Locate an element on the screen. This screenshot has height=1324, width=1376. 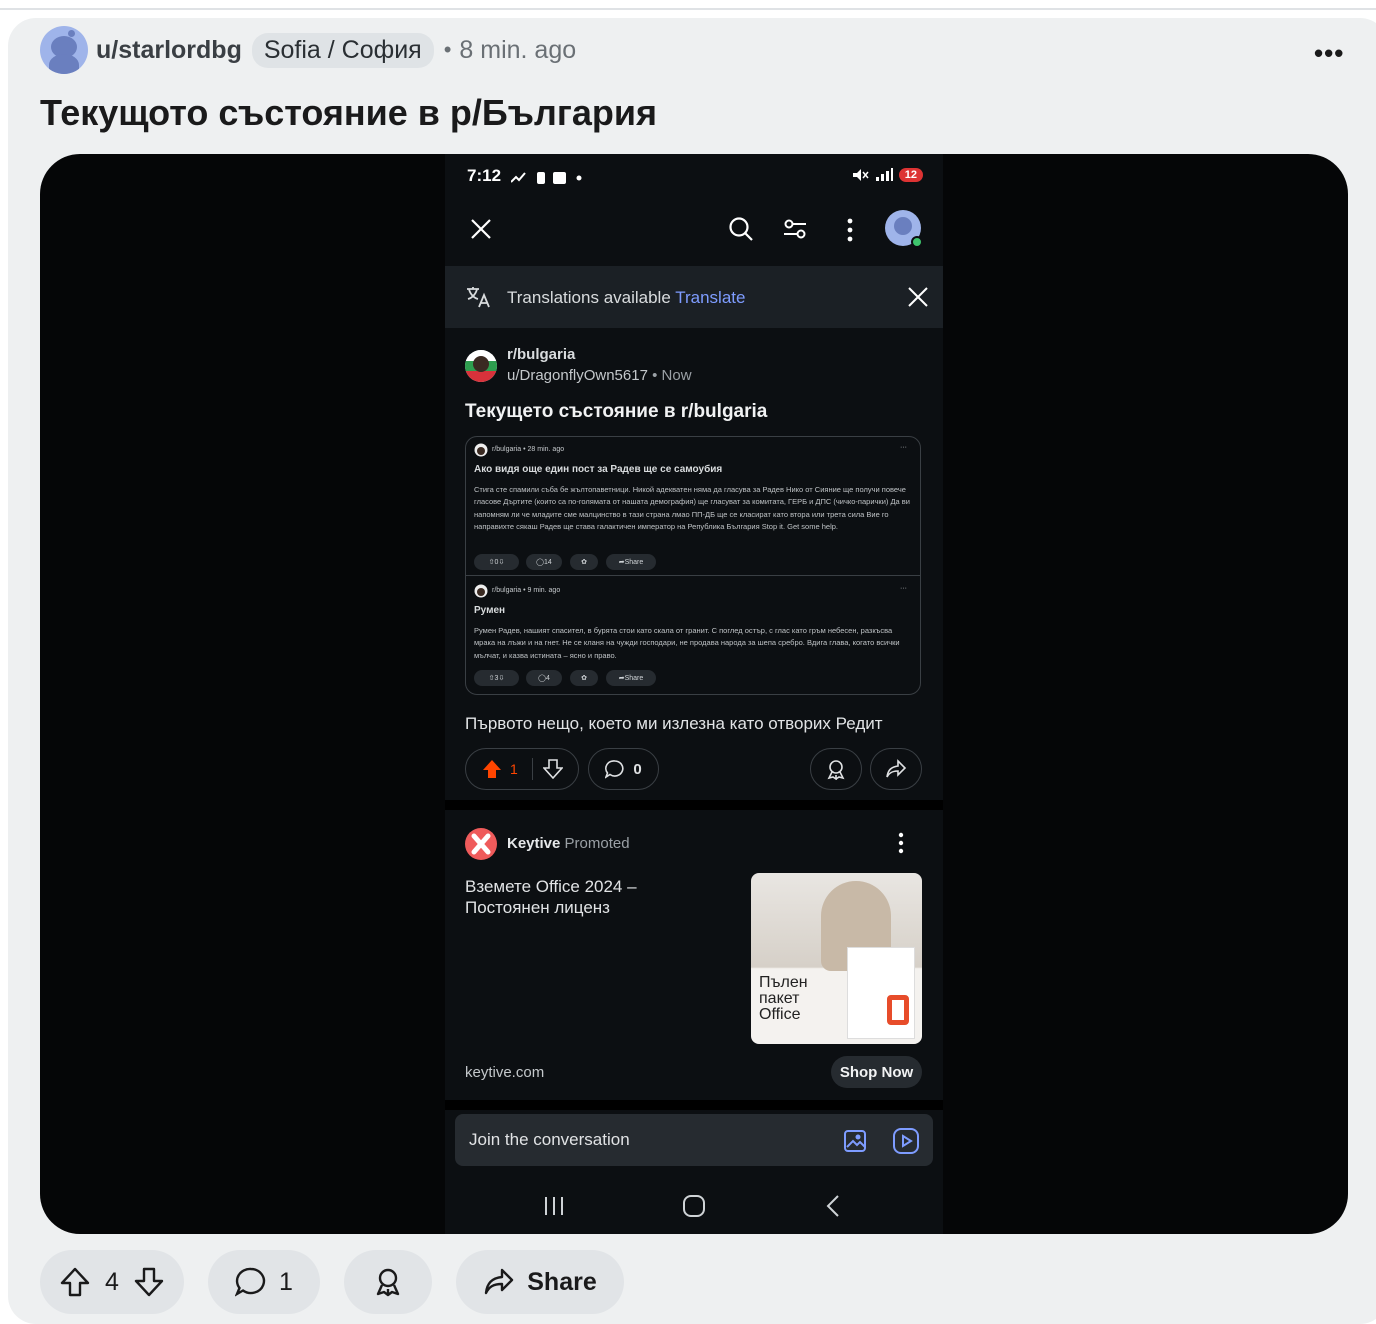
embed-heading: Румен is located at coordinates (490, 610).